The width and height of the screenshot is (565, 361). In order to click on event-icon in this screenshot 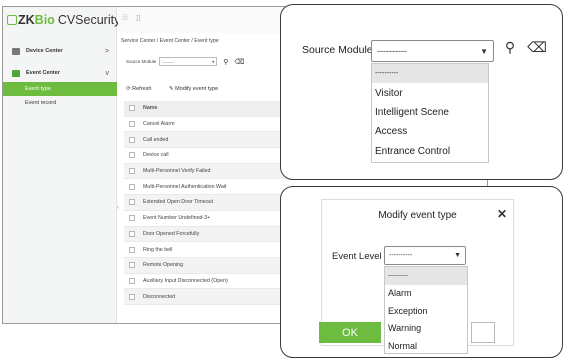, I will do `click(16, 73)`.